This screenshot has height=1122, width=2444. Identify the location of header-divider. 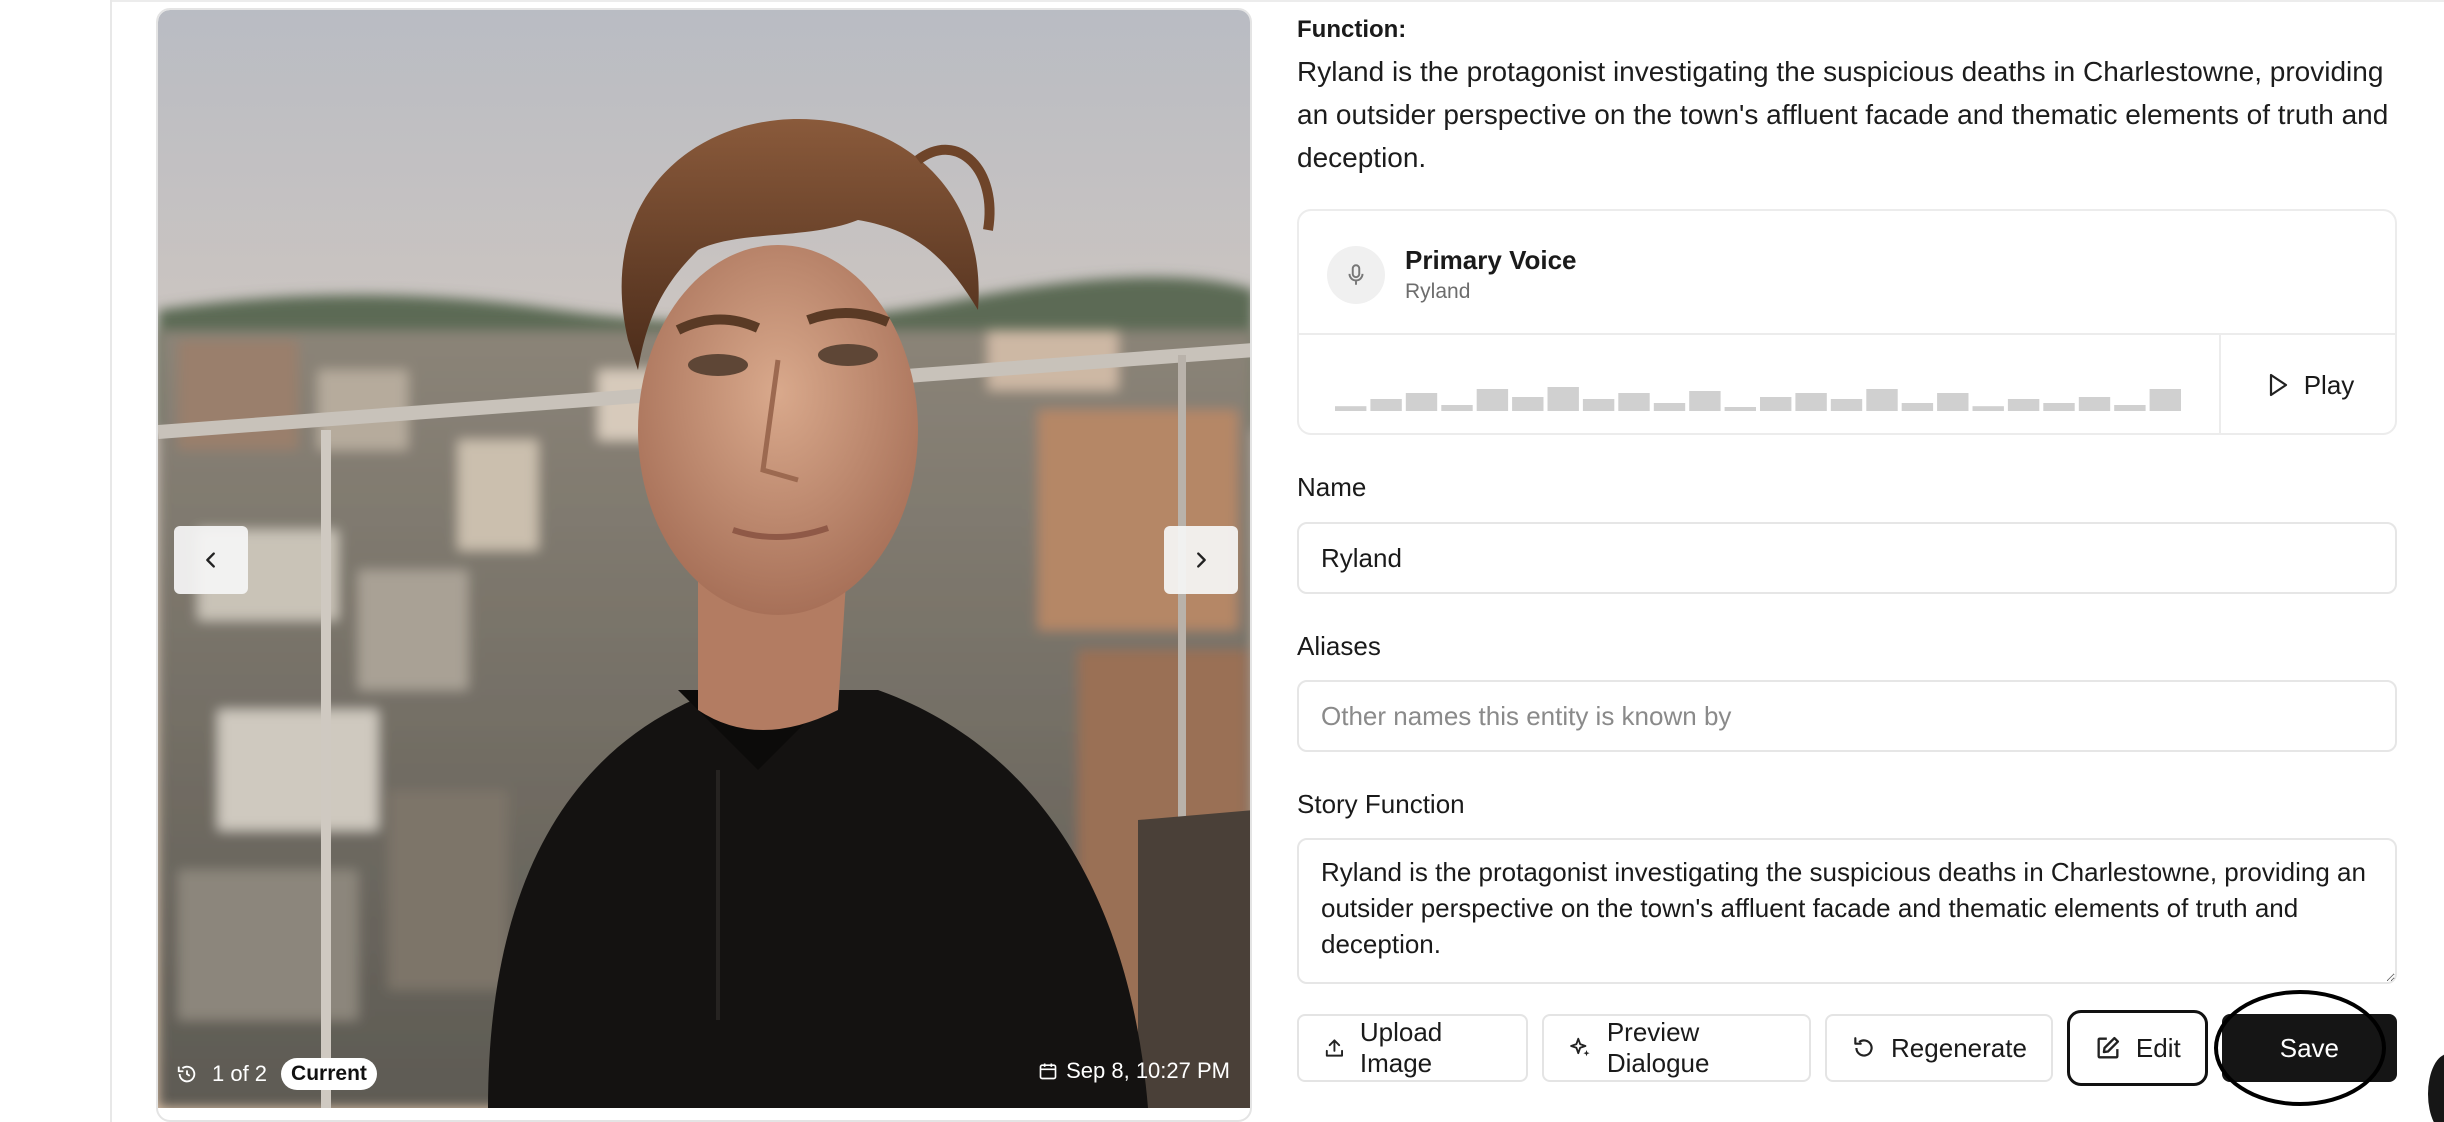
(1278, 1).